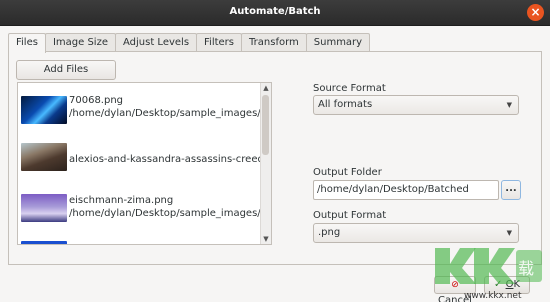 The height and width of the screenshot is (302, 550). I want to click on file-list-scrollbar: ▲ ▼, so click(265, 163).